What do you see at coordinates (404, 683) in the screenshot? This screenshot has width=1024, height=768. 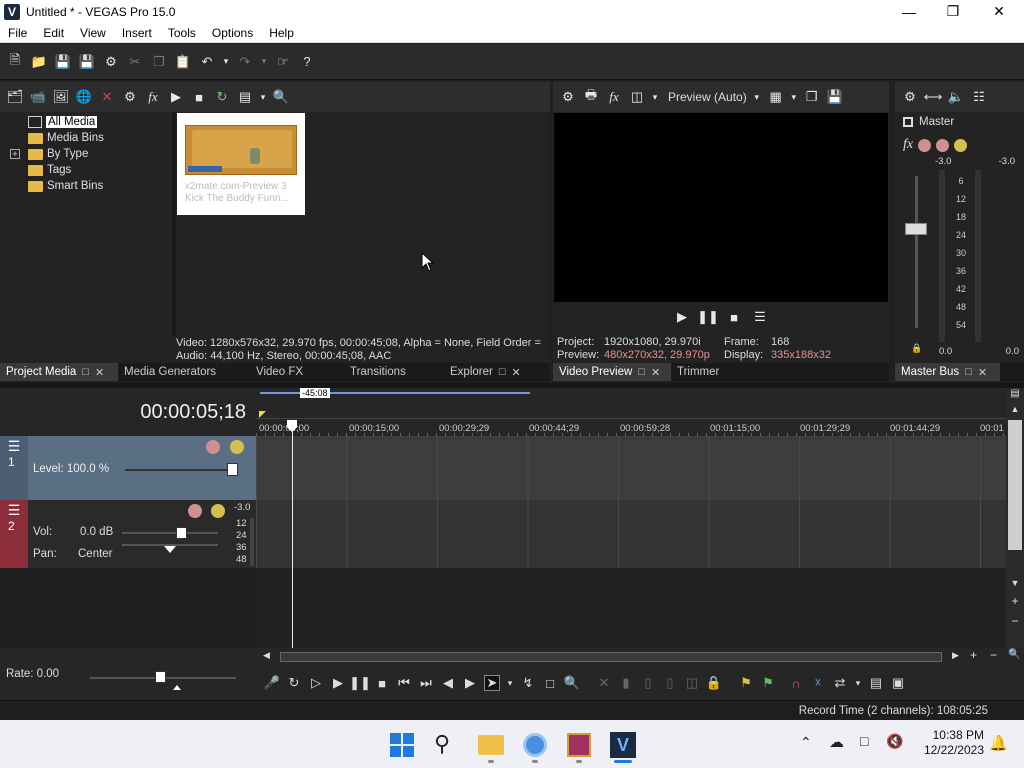 I see `go-to-start-icon: ⏮` at bounding box center [404, 683].